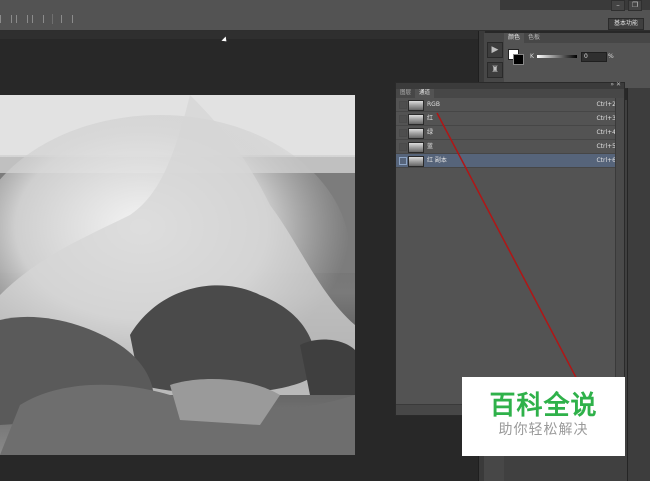 This screenshot has width=650, height=481. What do you see at coordinates (543, 430) in the screenshot?
I see `watermark-subtitle: 助你轻松解决` at bounding box center [543, 430].